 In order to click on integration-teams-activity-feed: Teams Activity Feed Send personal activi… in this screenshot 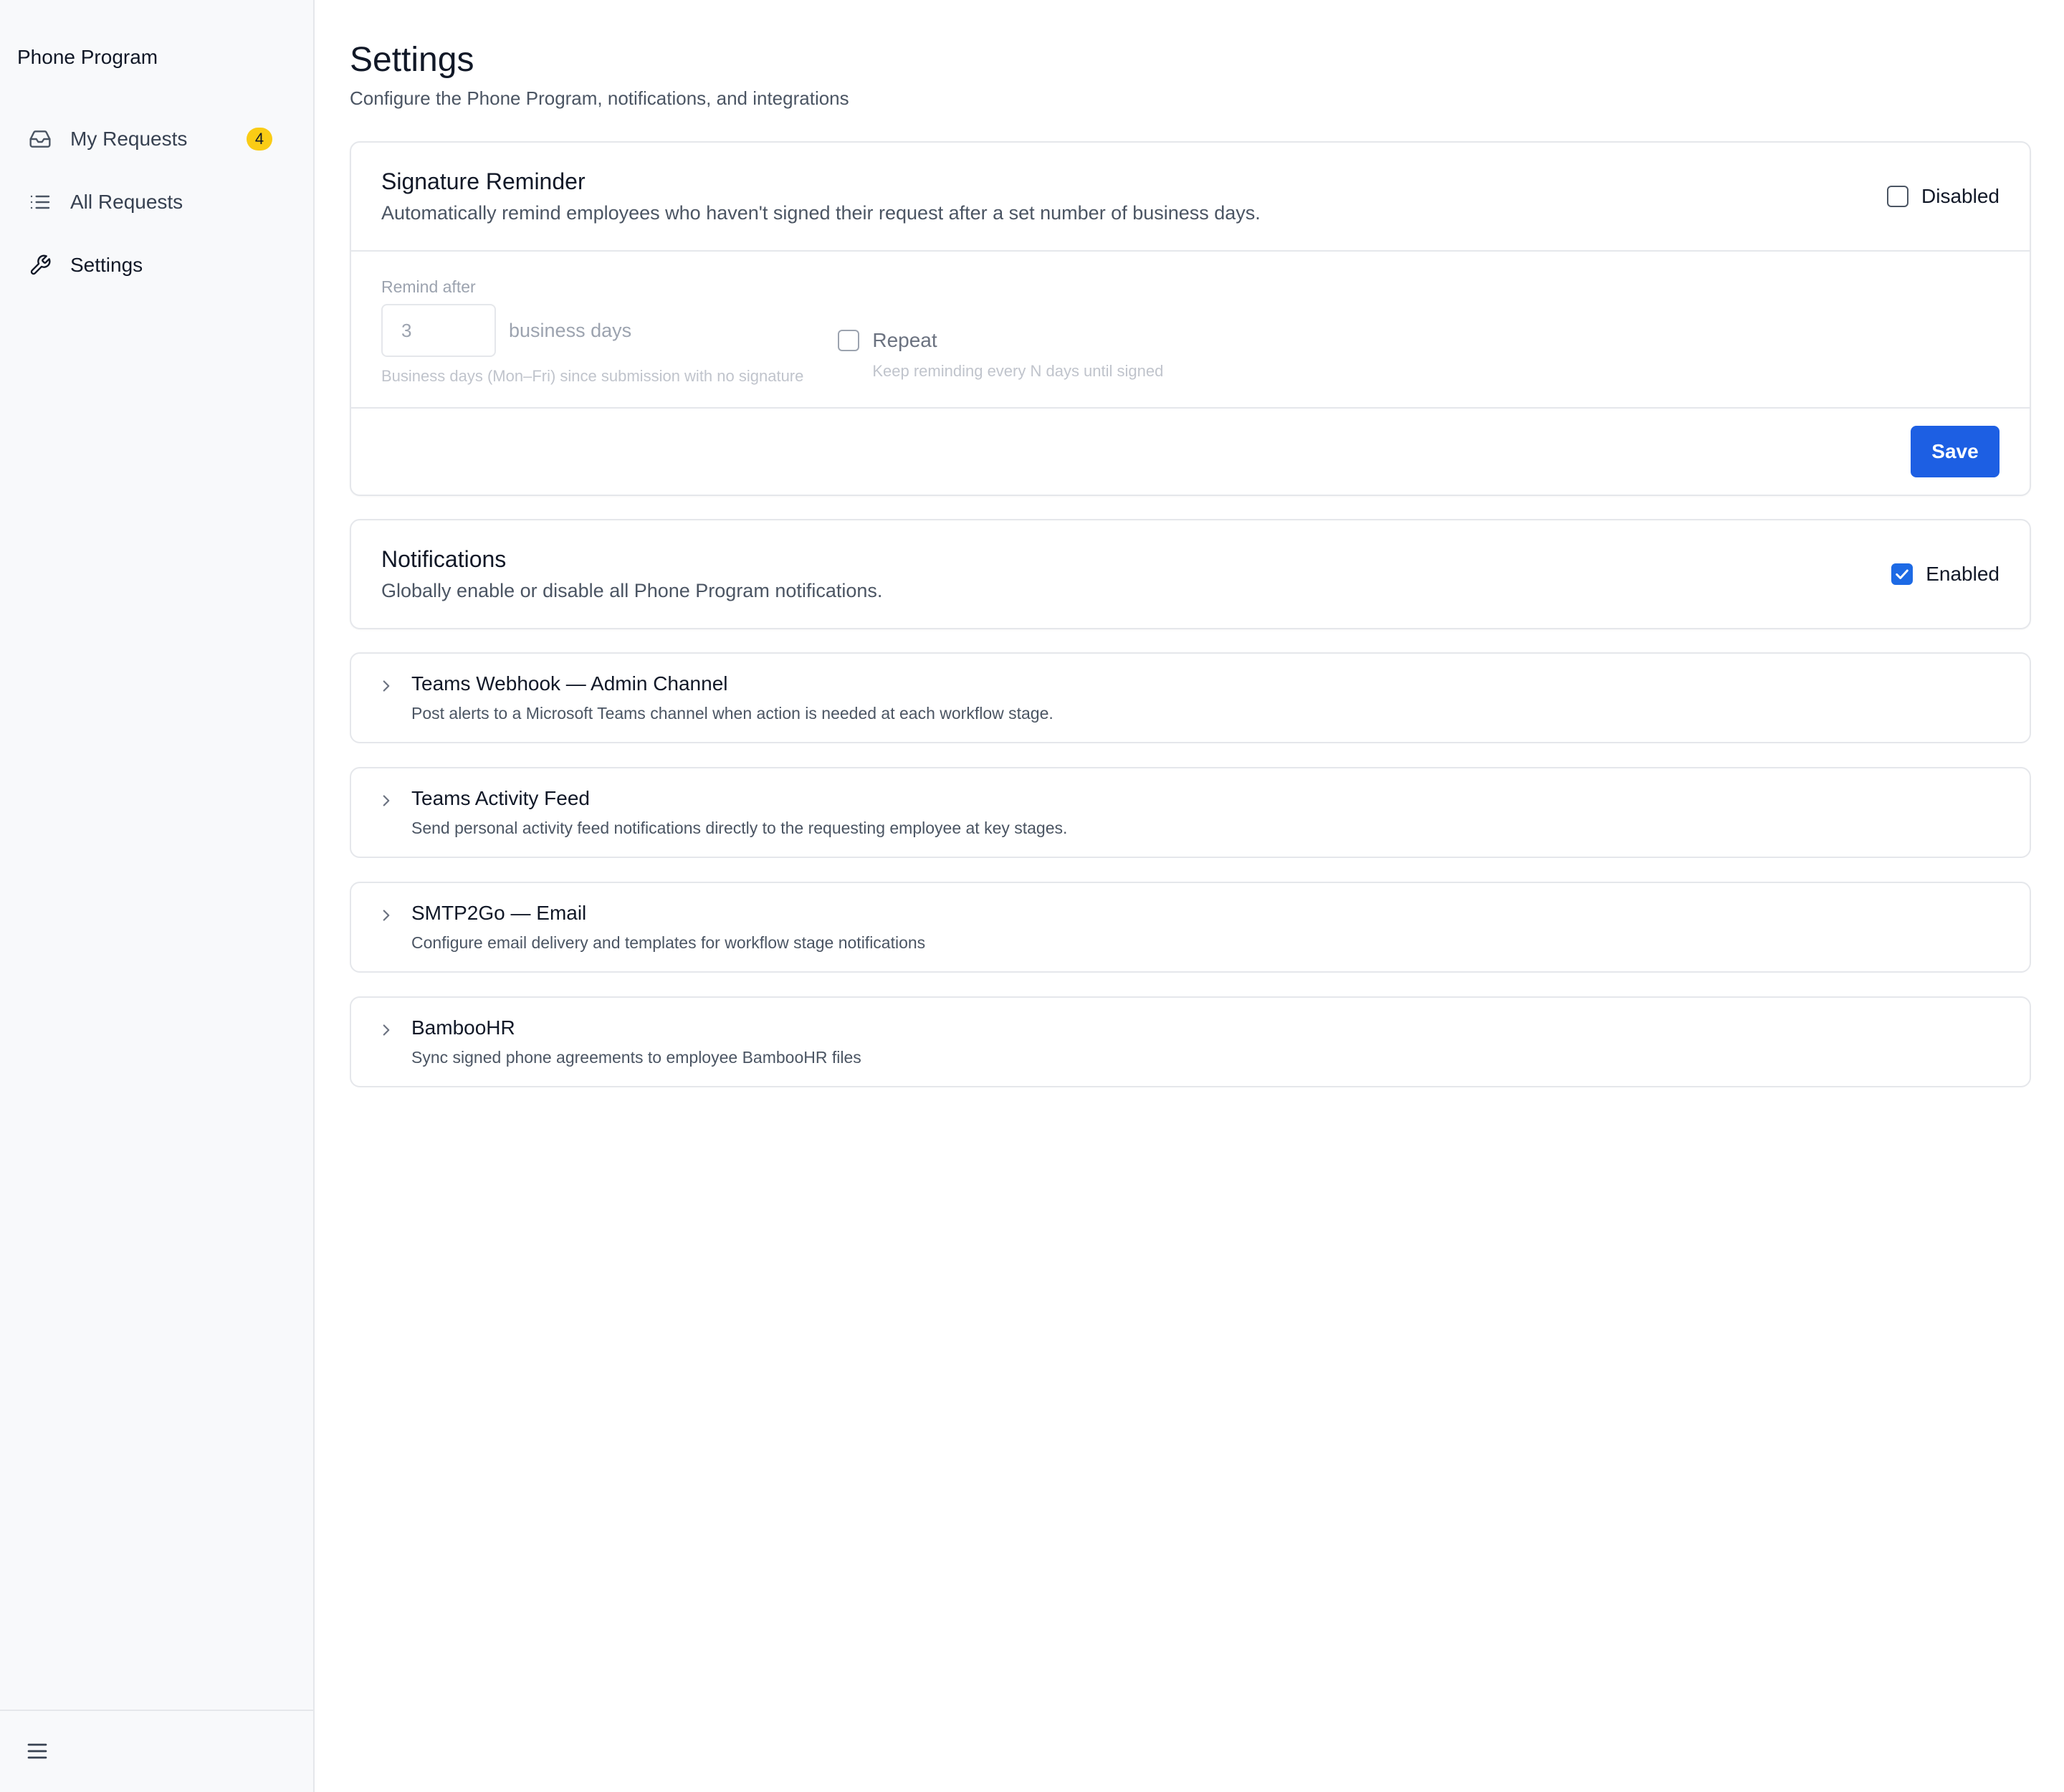, I will do `click(1190, 812)`.